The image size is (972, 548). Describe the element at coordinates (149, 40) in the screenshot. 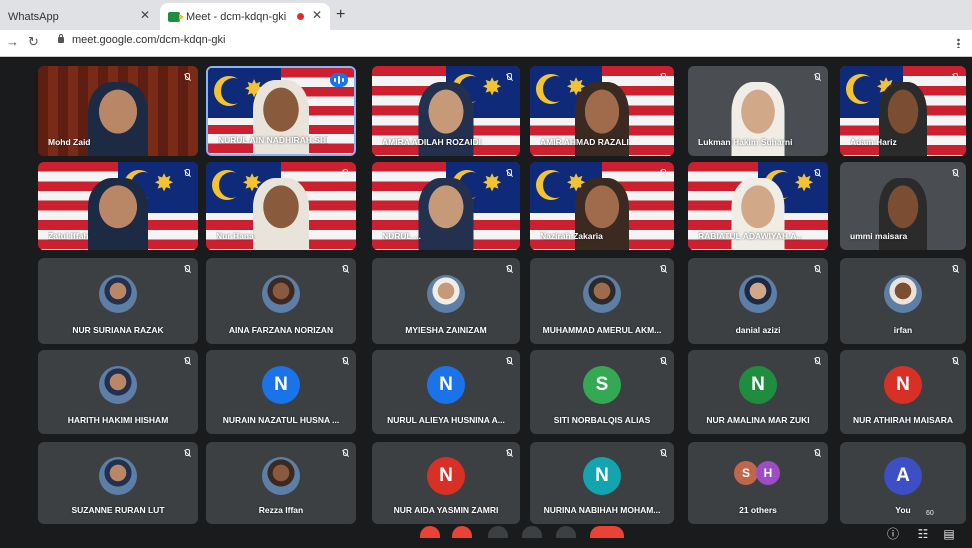

I see `url-text: meet.google.com/dcm-kdqn-gki` at that location.